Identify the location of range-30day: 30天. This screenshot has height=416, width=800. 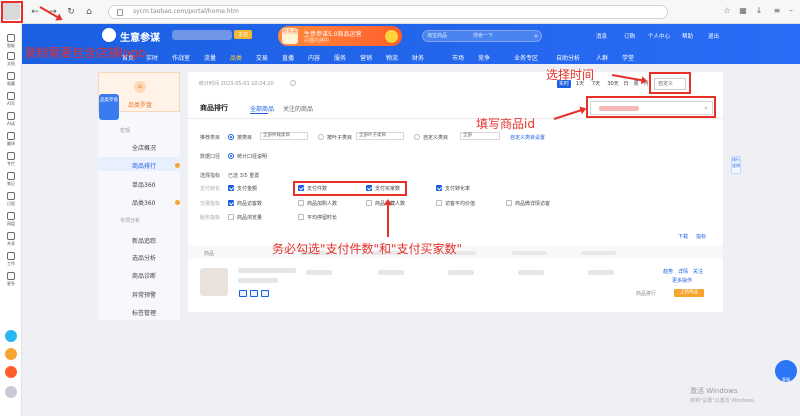
(613, 84).